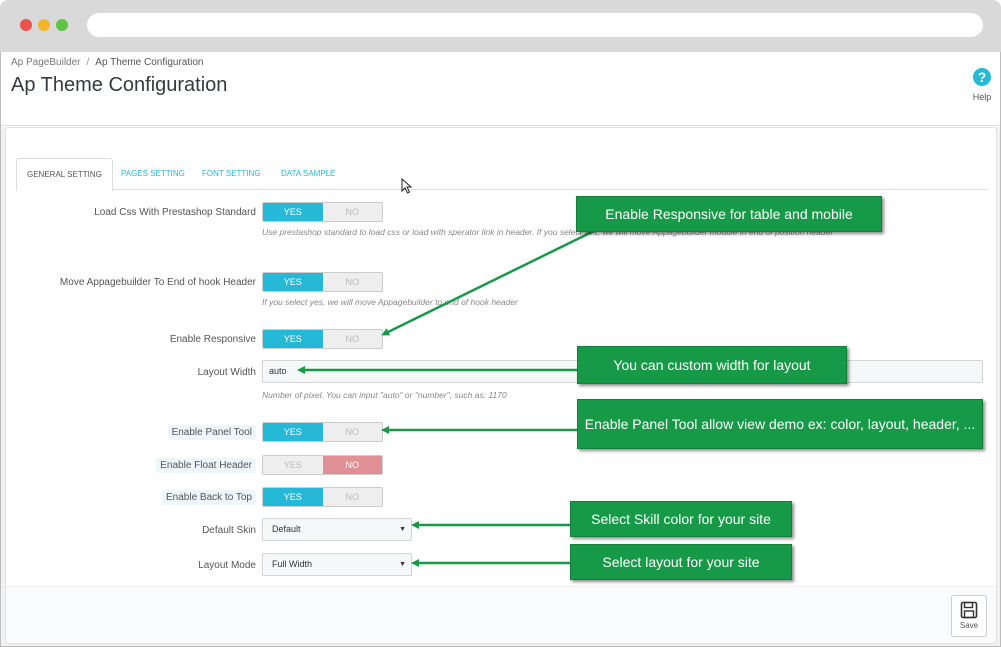  I want to click on label-default-skin: Default Skin, so click(229, 530).